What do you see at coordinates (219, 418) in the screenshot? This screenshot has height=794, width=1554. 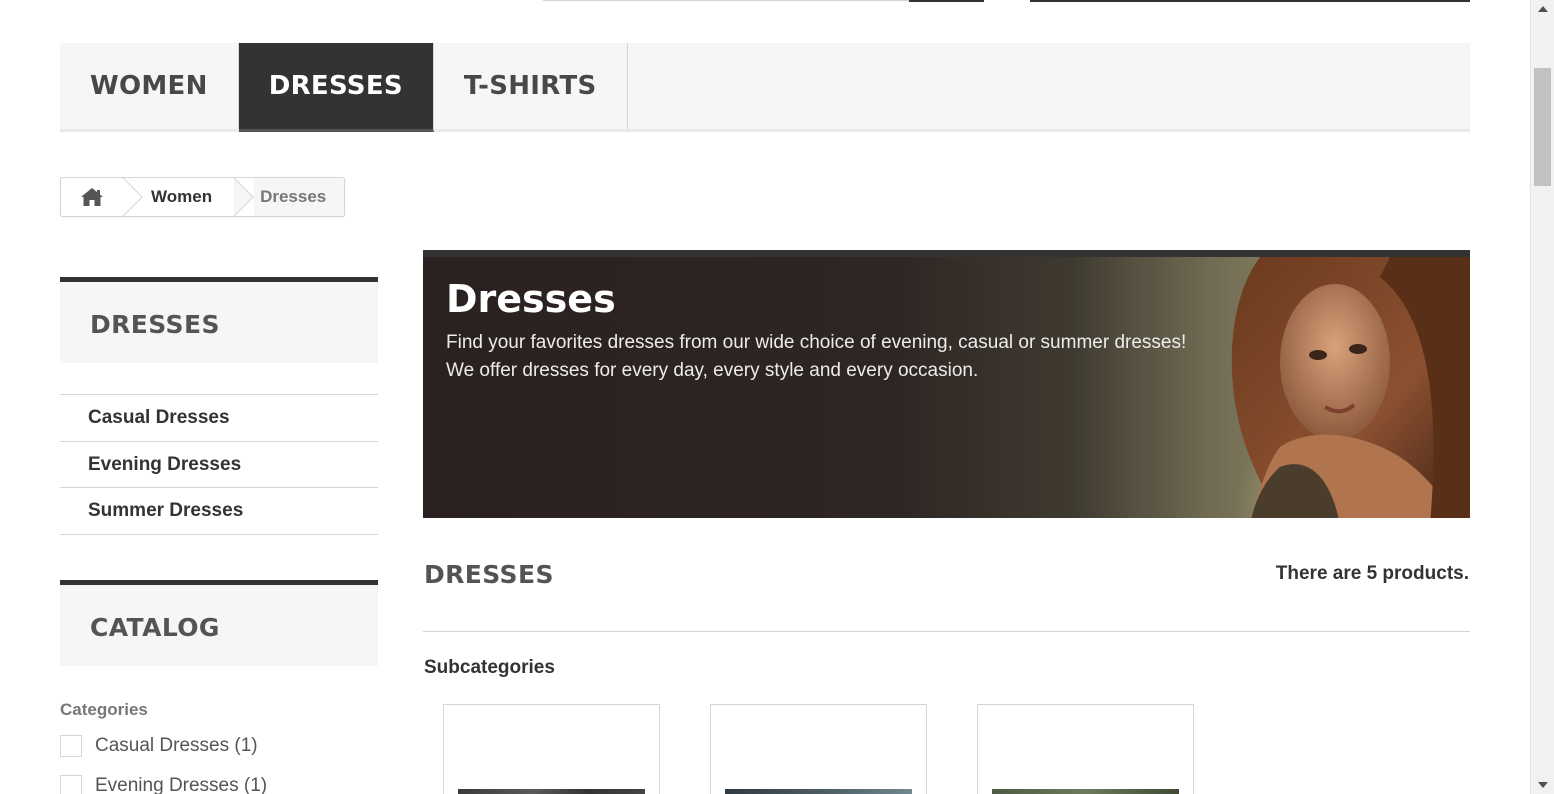 I see `subcategory-link: Casual Dresses` at bounding box center [219, 418].